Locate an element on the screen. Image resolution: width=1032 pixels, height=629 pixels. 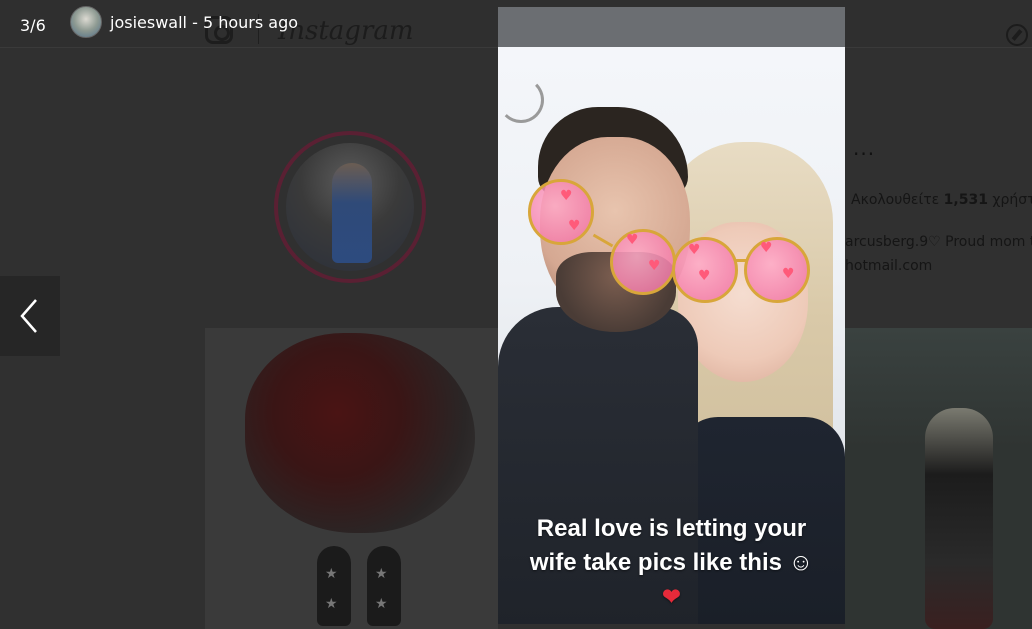
story-username: josieswall is located at coordinates (148, 22).